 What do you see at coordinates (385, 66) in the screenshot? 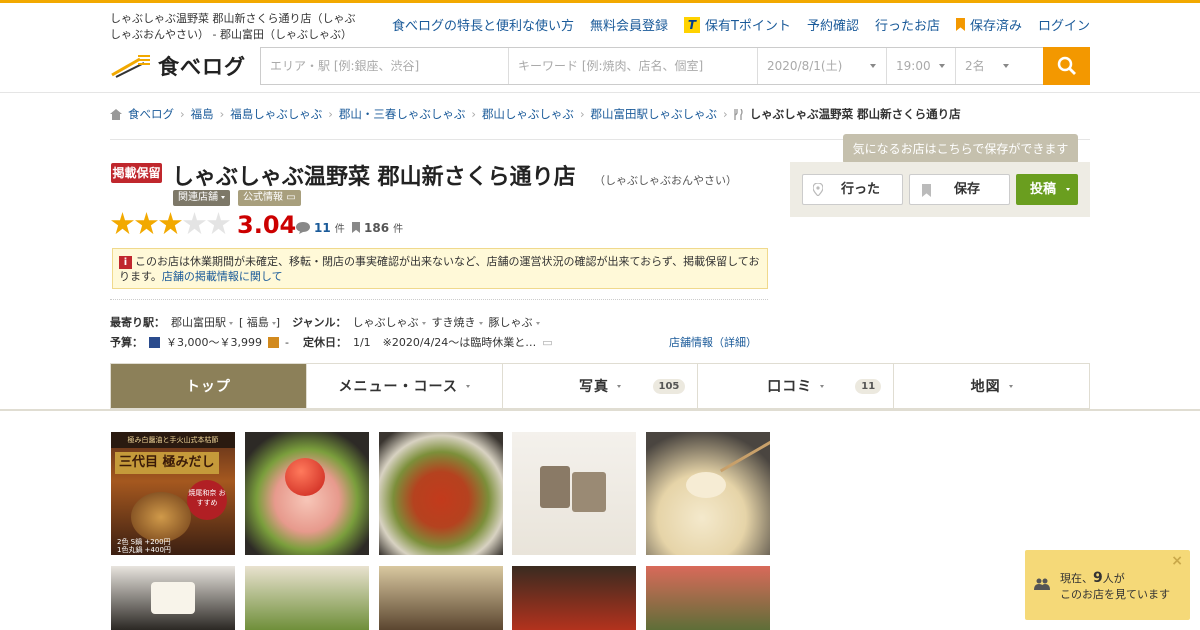
I see `area-search-input: エリア・駅 [例:銀座、渋谷]` at bounding box center [385, 66].